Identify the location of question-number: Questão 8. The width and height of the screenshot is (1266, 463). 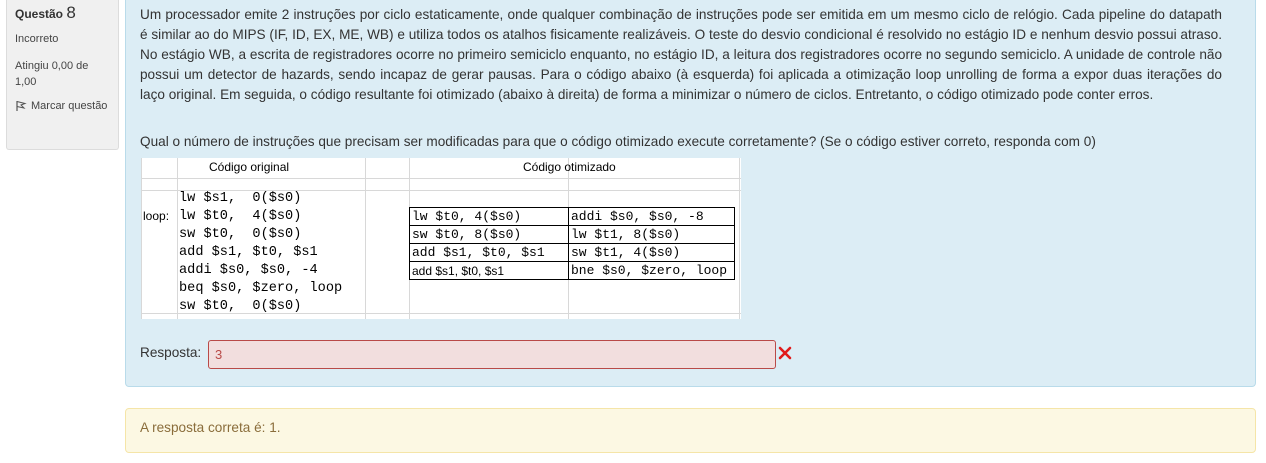
(62, 12).